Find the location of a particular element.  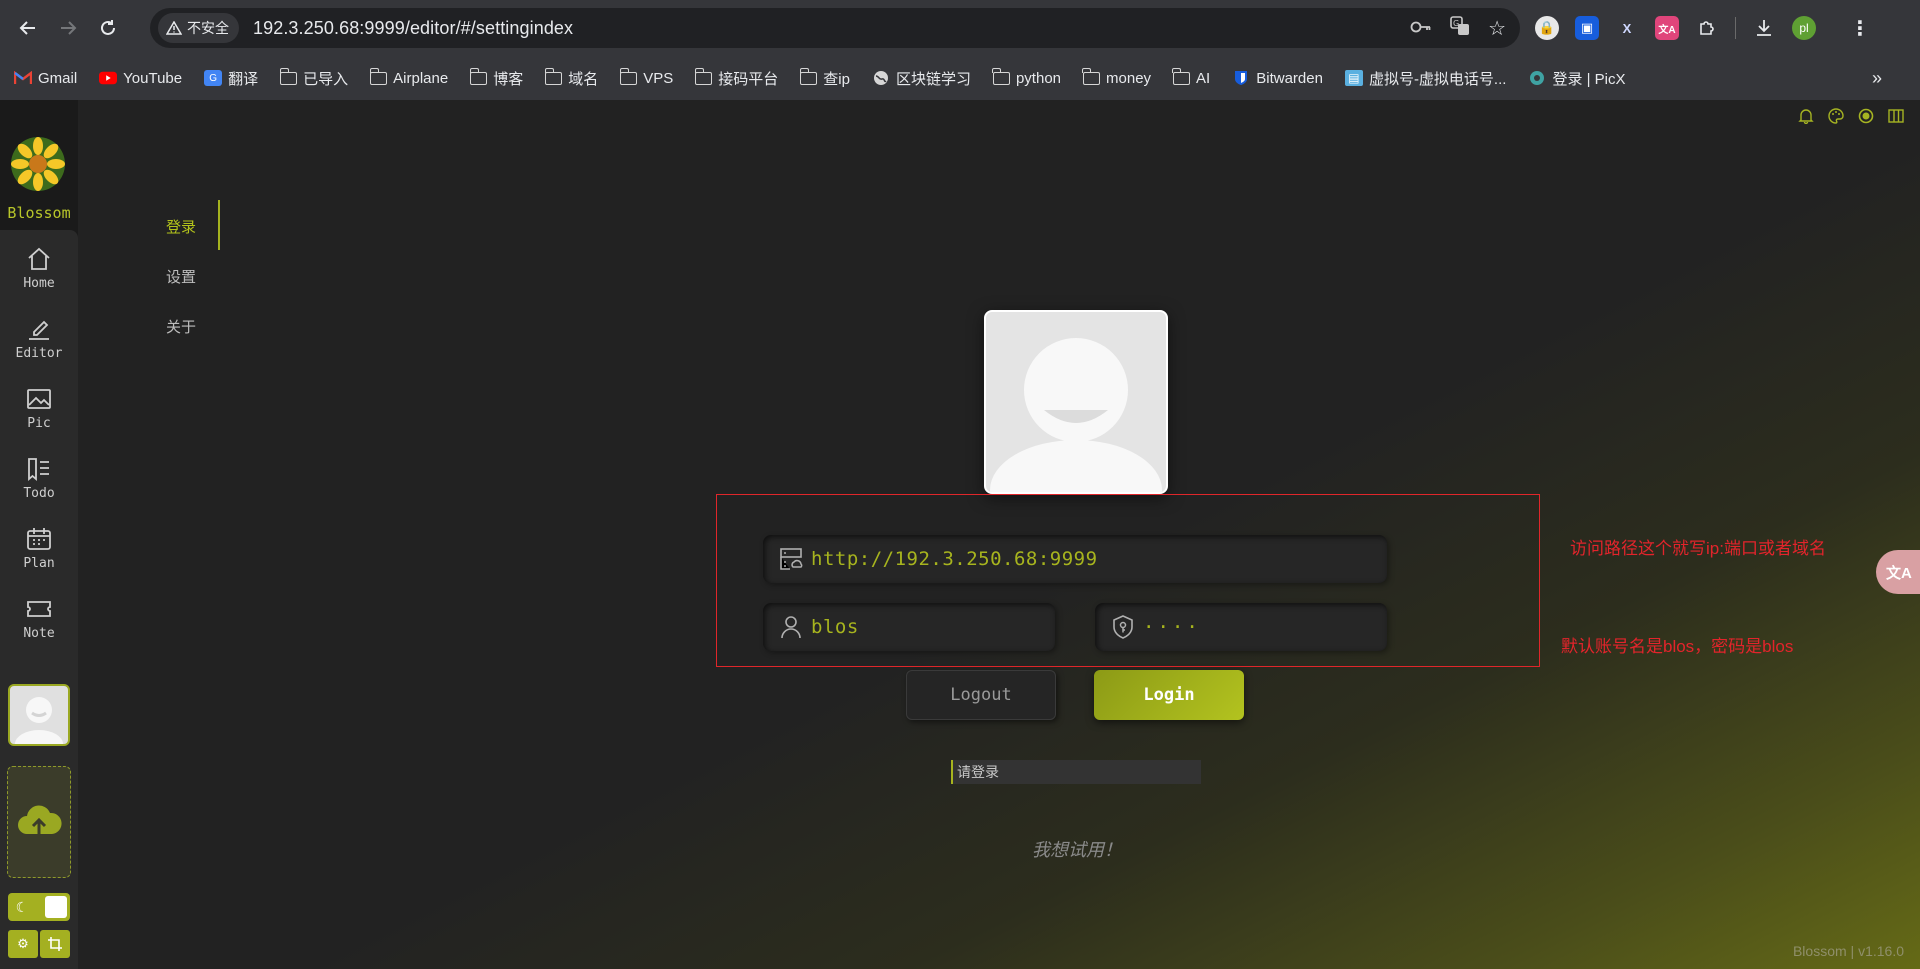

arrow-left-icon is located at coordinates (27, 28).